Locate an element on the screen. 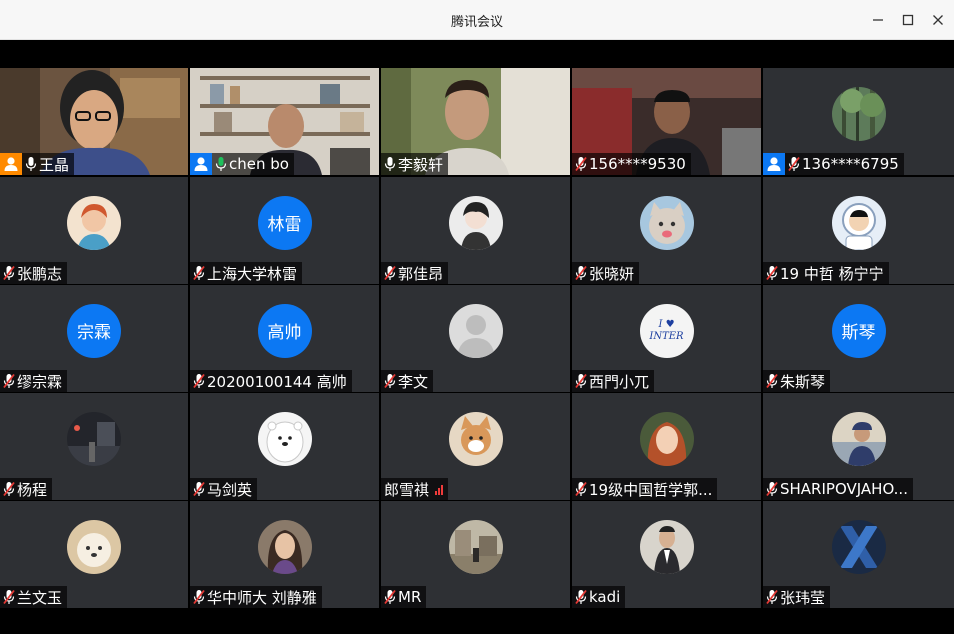 This screenshot has width=954, height=634. avatar-text: 宗霖 is located at coordinates (94, 330).